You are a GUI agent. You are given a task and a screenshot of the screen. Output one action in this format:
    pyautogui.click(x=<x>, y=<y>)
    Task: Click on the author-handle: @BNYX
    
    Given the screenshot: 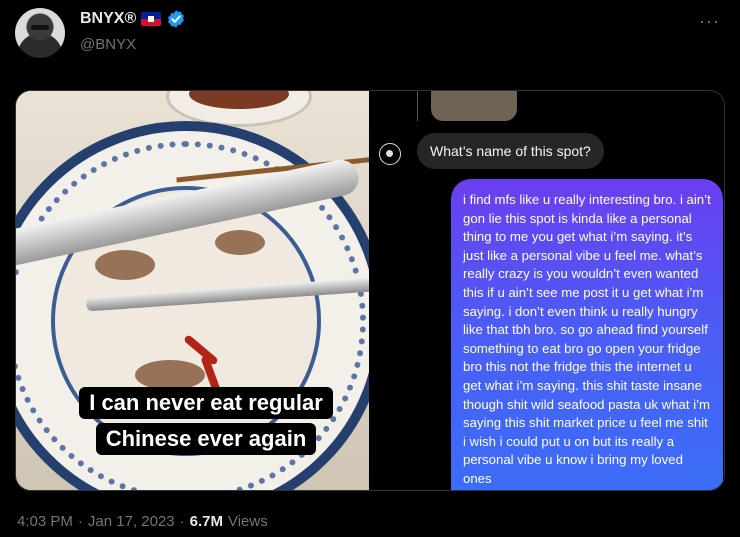 What is the action you would take?
    pyautogui.click(x=108, y=44)
    